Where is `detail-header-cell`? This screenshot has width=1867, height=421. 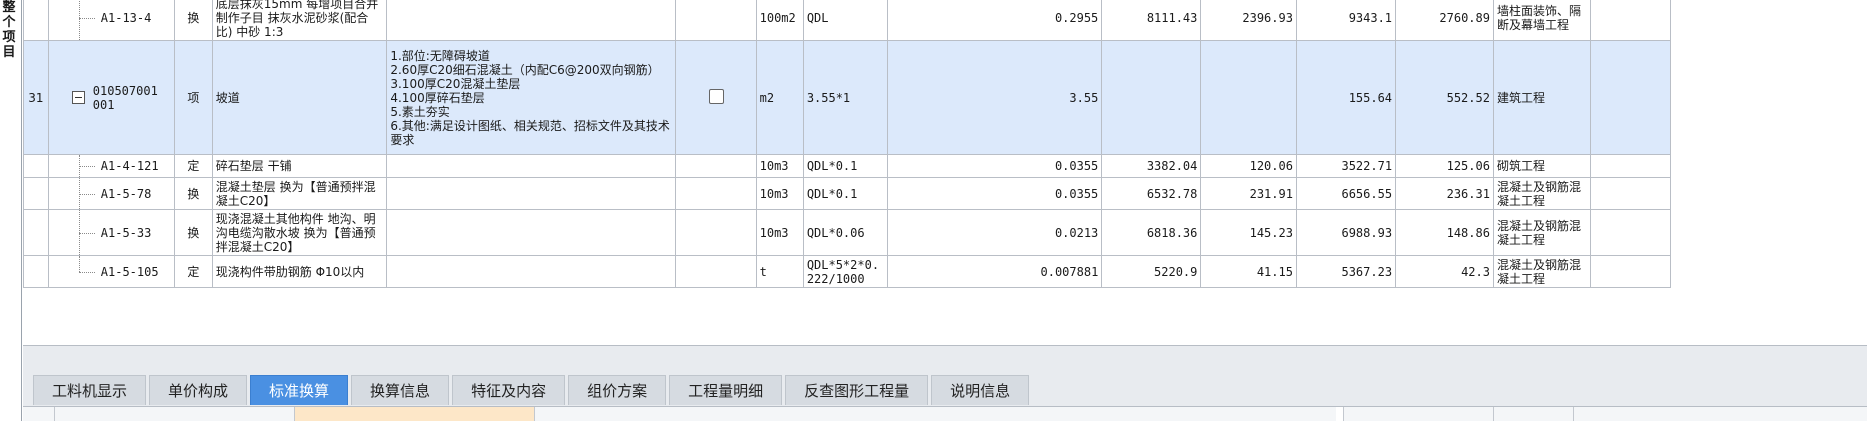 detail-header-cell is located at coordinates (39, 414).